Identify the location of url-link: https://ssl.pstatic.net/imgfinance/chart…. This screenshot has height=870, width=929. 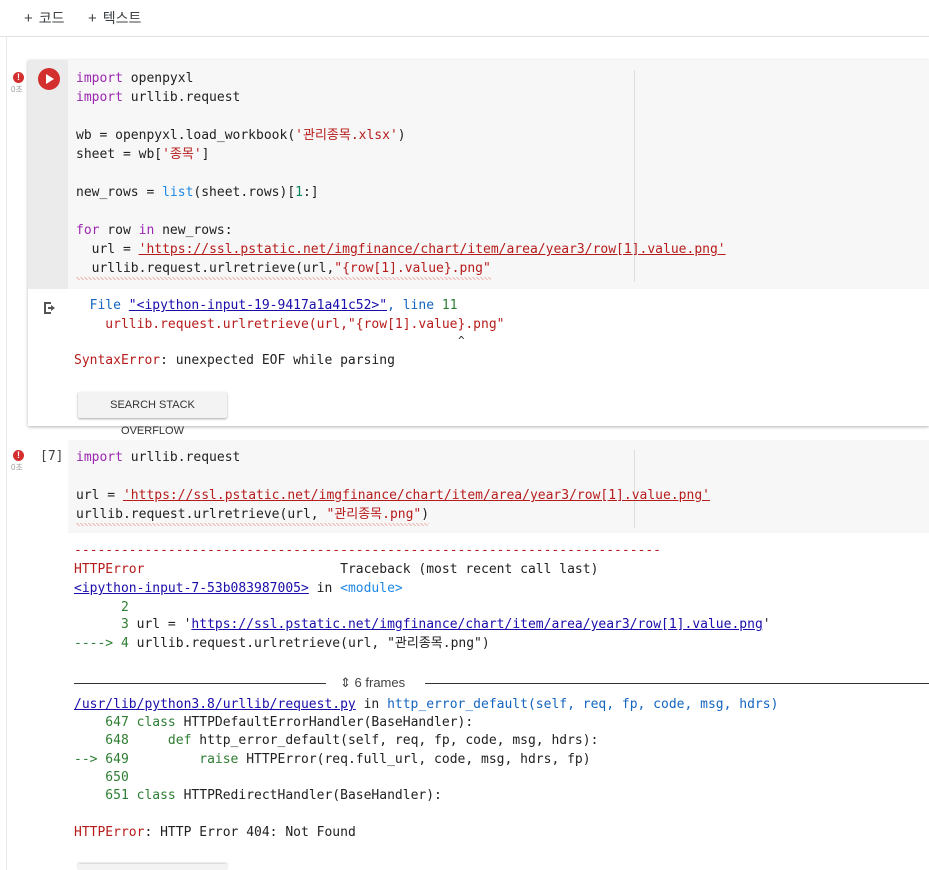
(476, 624).